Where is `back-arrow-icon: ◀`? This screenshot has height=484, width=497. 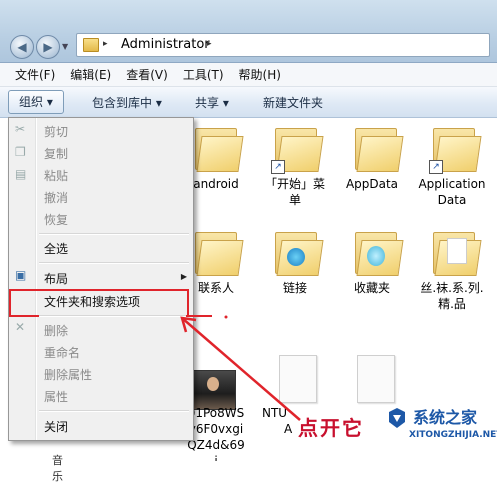 back-arrow-icon: ◀ is located at coordinates (22, 47).